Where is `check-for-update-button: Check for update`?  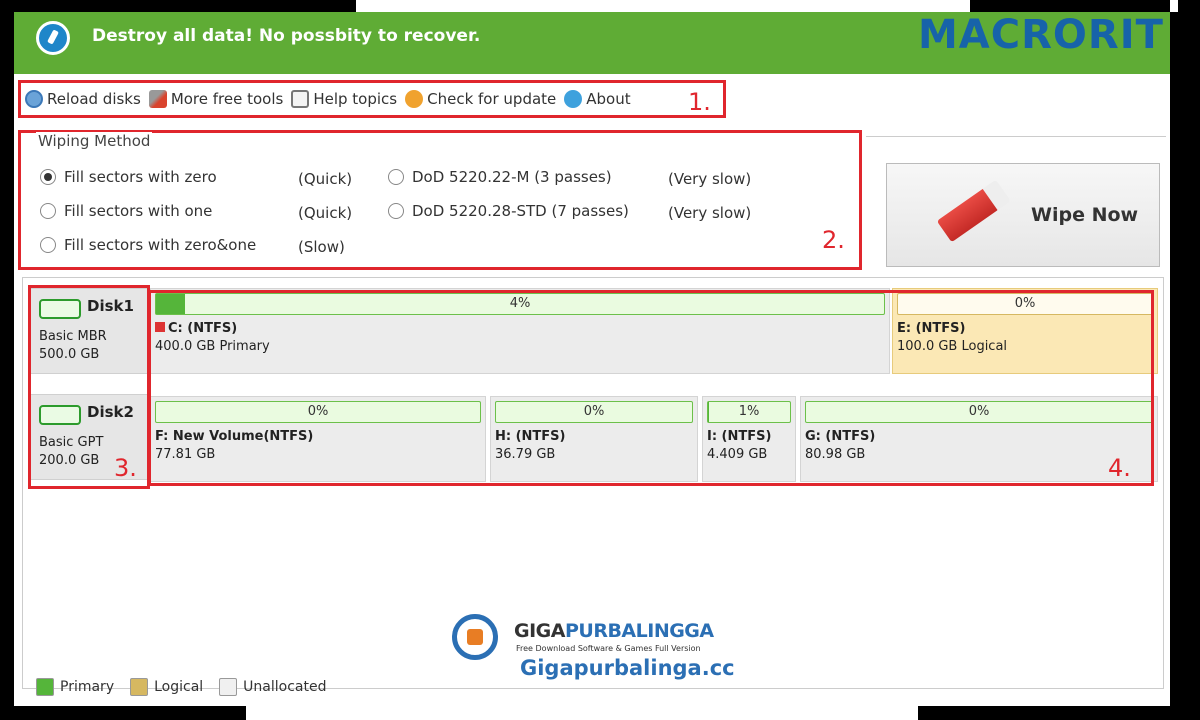
check-for-update-button: Check for update is located at coordinates (480, 99).